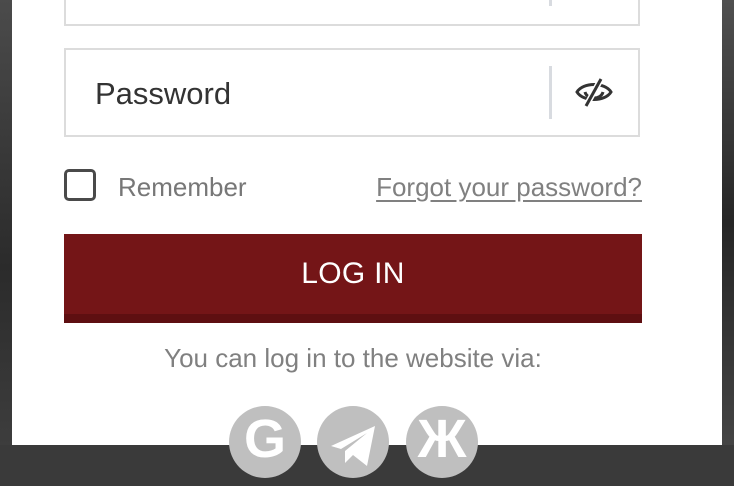  Describe the element at coordinates (353, 187) in the screenshot. I see `remember-row: Remember Forgot your password?` at that location.